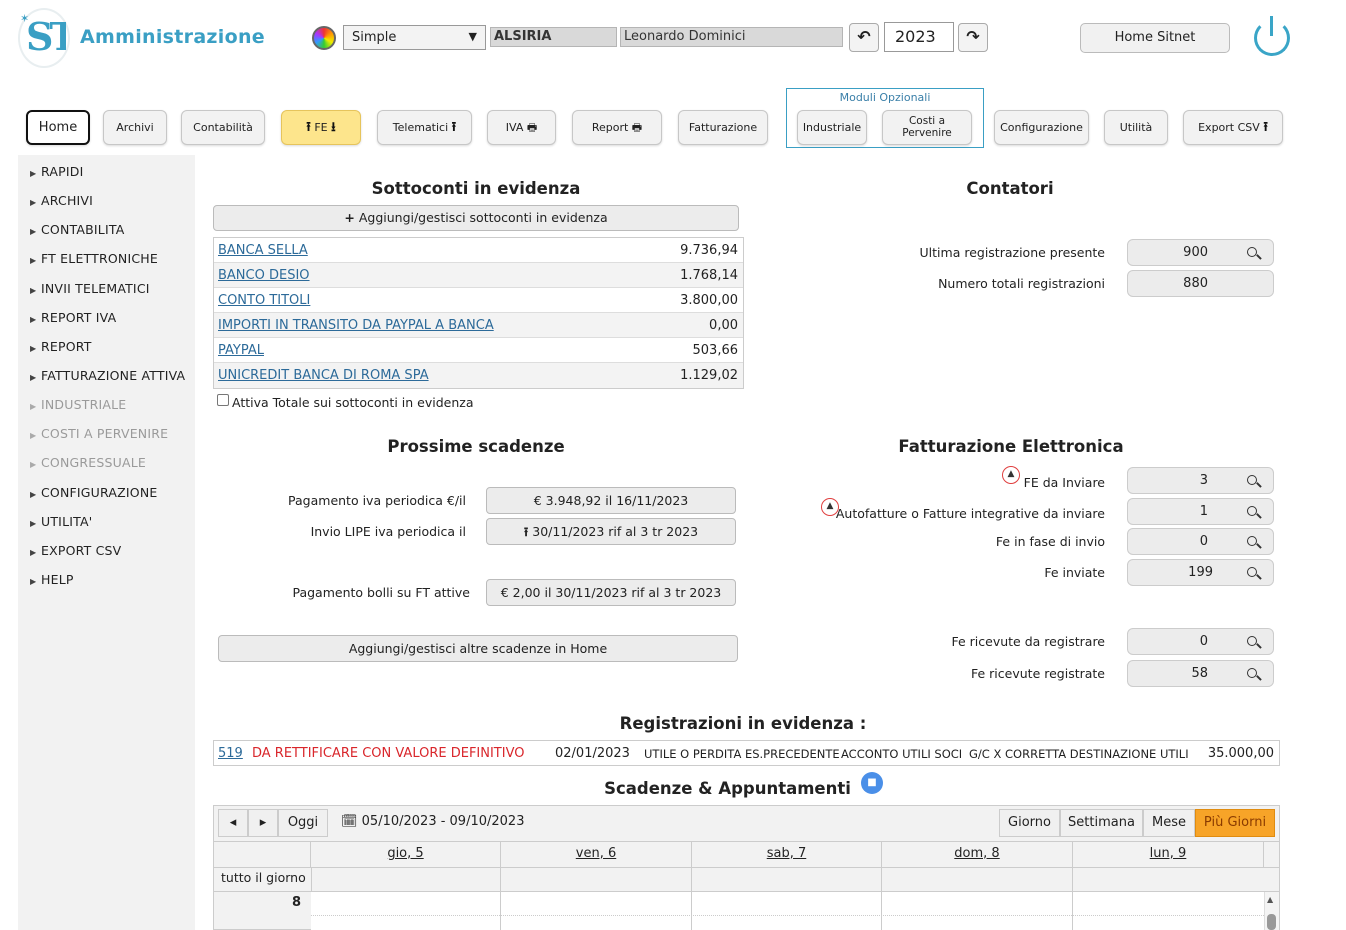  What do you see at coordinates (223, 400) in the screenshot?
I see `totale-checkbox` at bounding box center [223, 400].